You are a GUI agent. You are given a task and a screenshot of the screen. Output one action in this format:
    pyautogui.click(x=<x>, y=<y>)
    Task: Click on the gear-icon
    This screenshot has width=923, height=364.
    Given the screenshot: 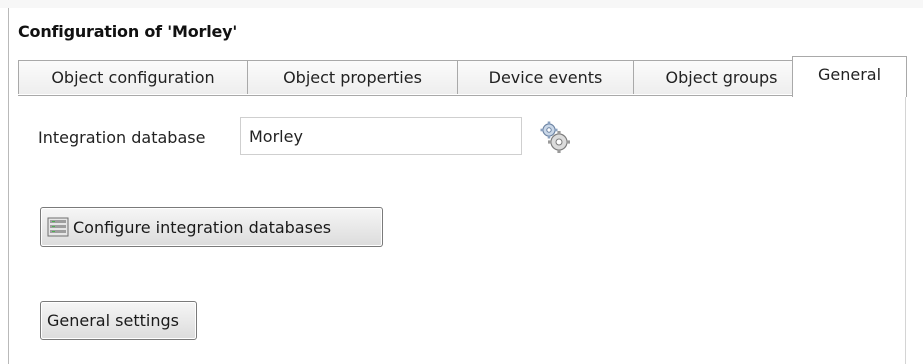 What is the action you would take?
    pyautogui.click(x=555, y=137)
    